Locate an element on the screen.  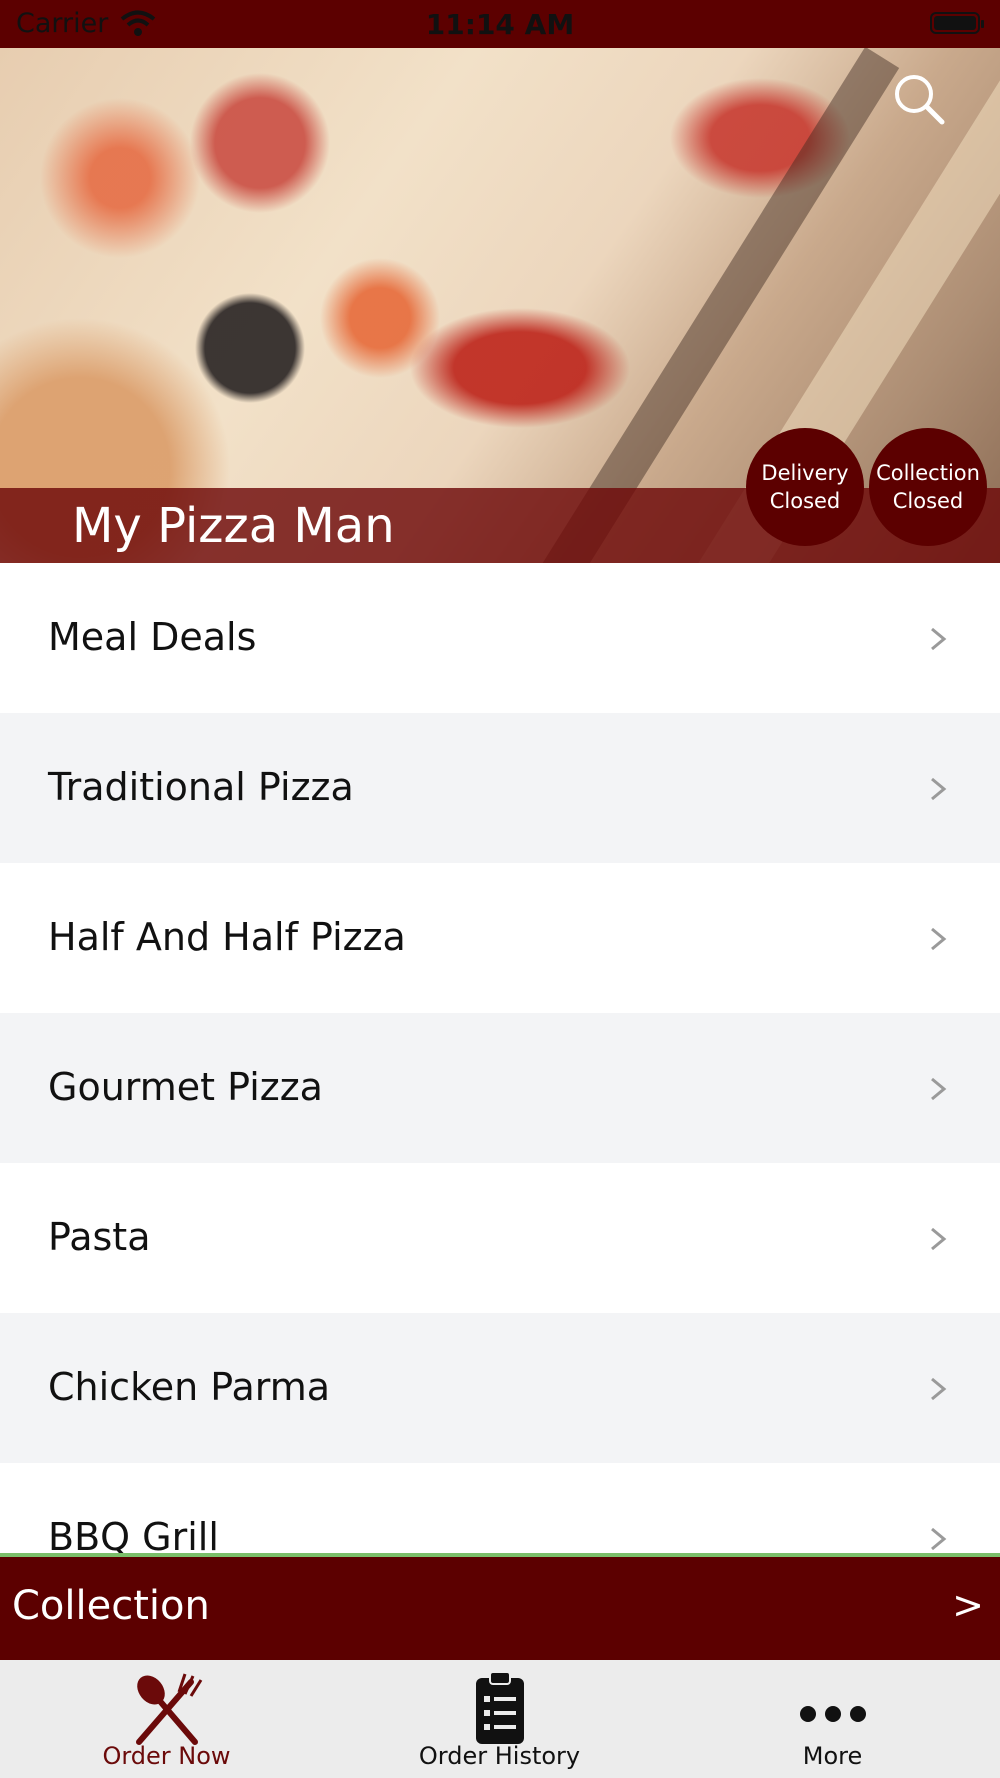
menu-item-pasta: Pasta is located at coordinates (500, 1238).